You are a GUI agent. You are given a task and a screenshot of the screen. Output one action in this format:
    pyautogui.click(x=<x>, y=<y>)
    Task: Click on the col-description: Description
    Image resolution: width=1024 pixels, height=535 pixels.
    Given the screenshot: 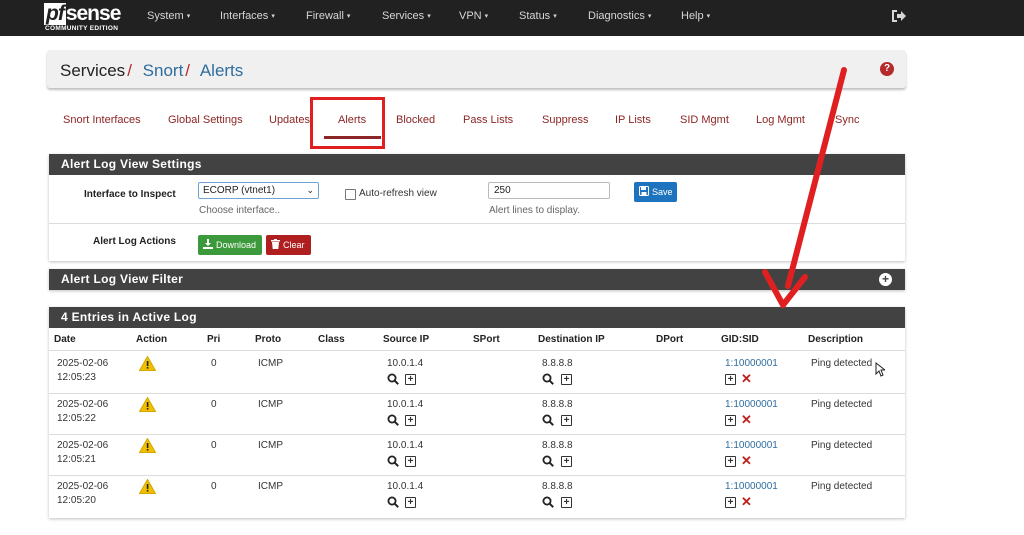 What is the action you would take?
    pyautogui.click(x=835, y=339)
    